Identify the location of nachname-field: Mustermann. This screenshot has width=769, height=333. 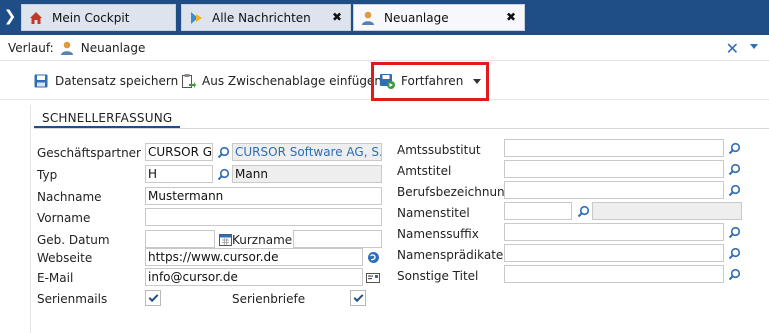
(263, 196).